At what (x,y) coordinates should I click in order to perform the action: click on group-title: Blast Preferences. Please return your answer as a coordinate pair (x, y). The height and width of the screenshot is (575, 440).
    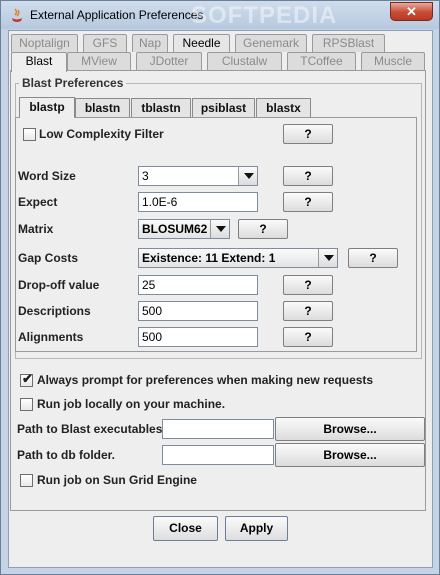
    Looking at the image, I should click on (73, 83).